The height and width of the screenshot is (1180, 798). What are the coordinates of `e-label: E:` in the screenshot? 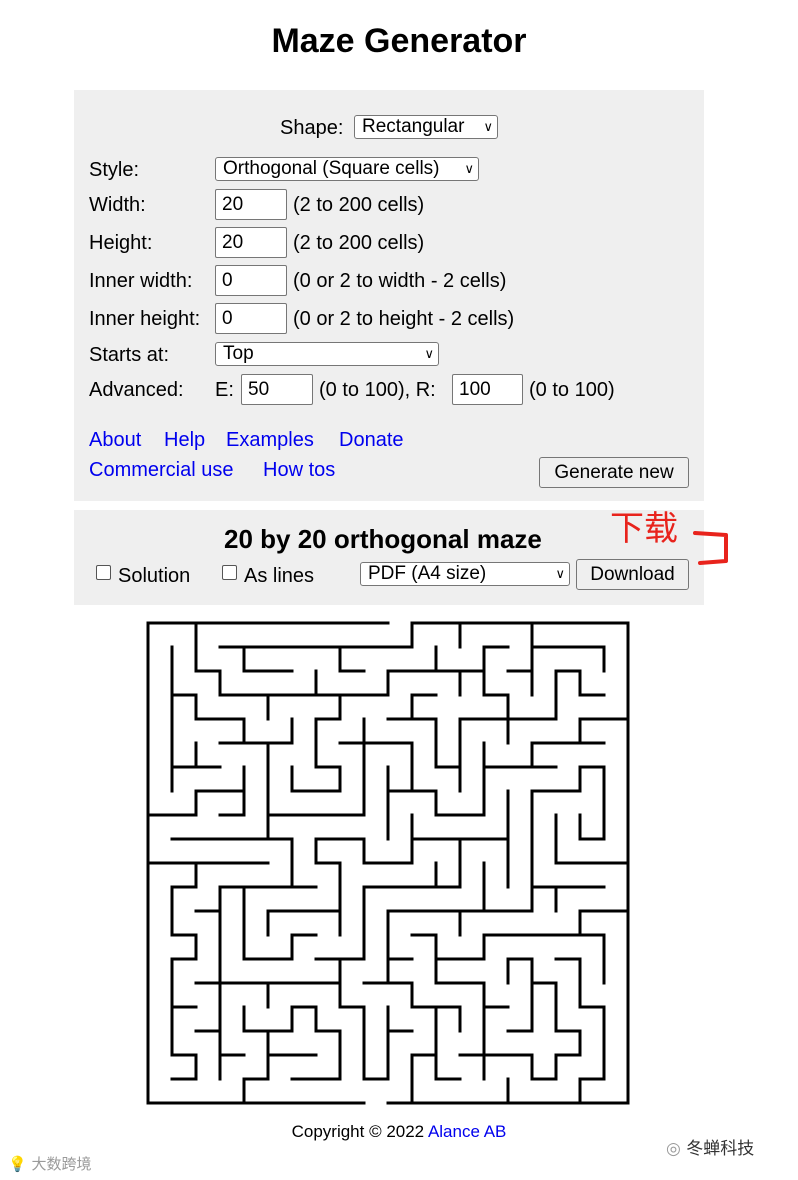 It's located at (224, 390).